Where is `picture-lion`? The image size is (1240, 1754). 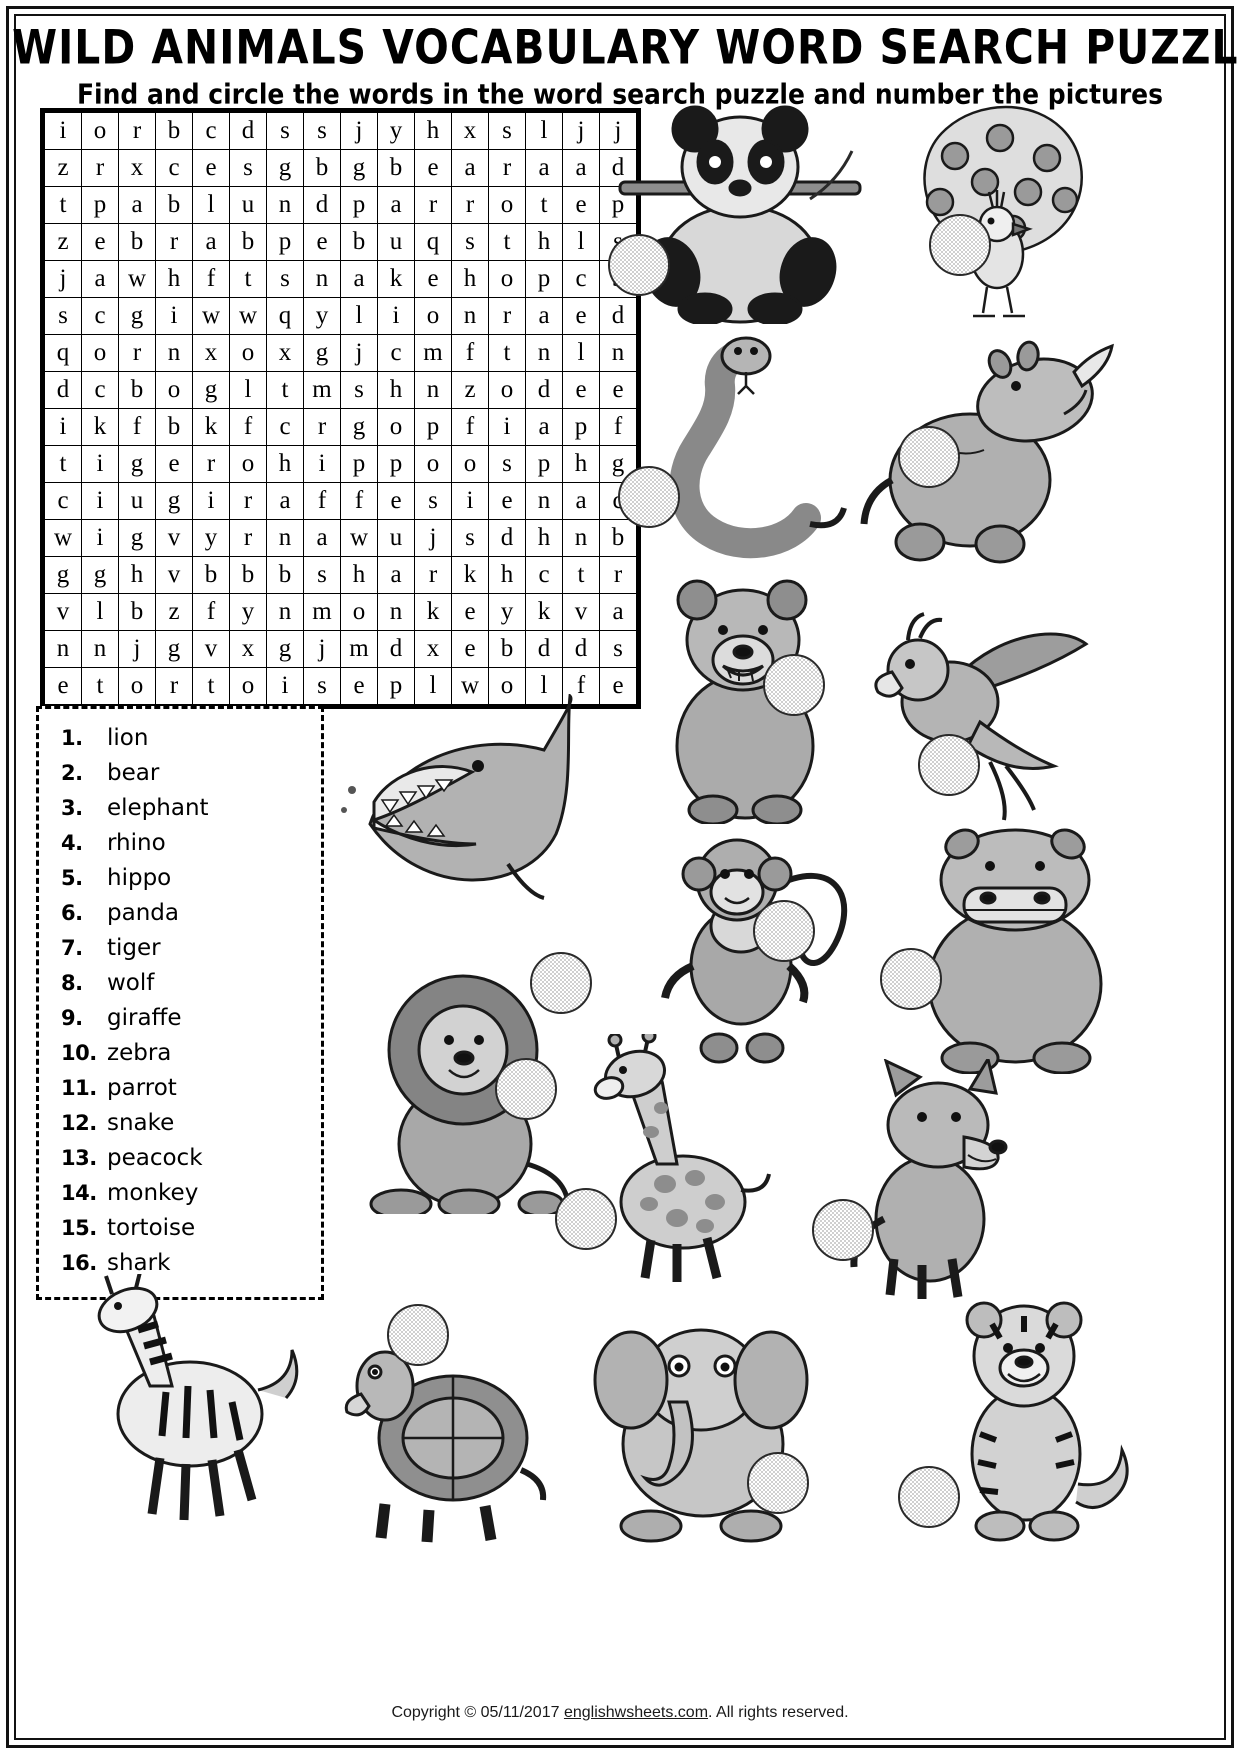 picture-lion is located at coordinates (465, 1089).